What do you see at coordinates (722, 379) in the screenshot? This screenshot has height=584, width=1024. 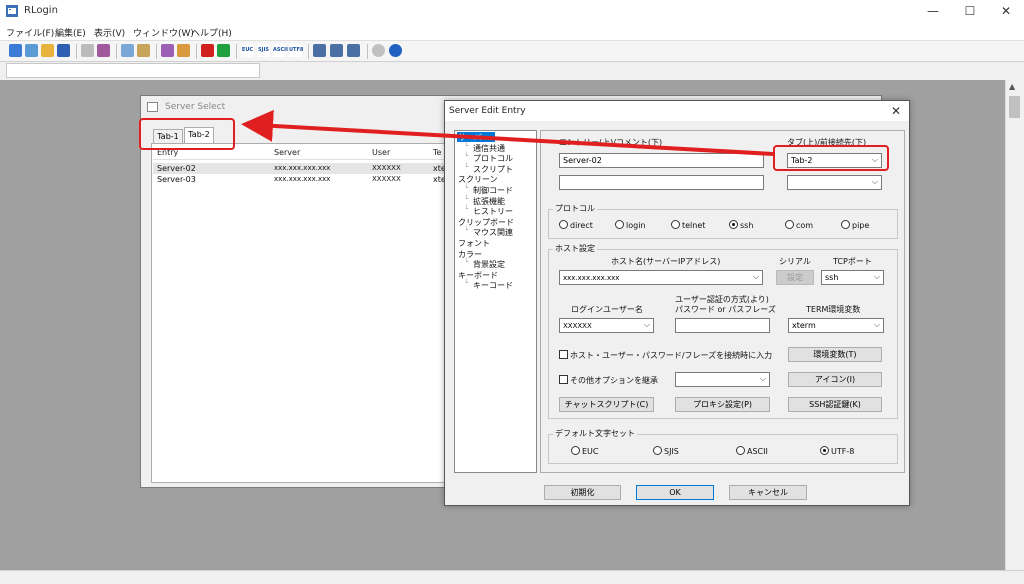 I see `inherit-entry-select: ⌵` at bounding box center [722, 379].